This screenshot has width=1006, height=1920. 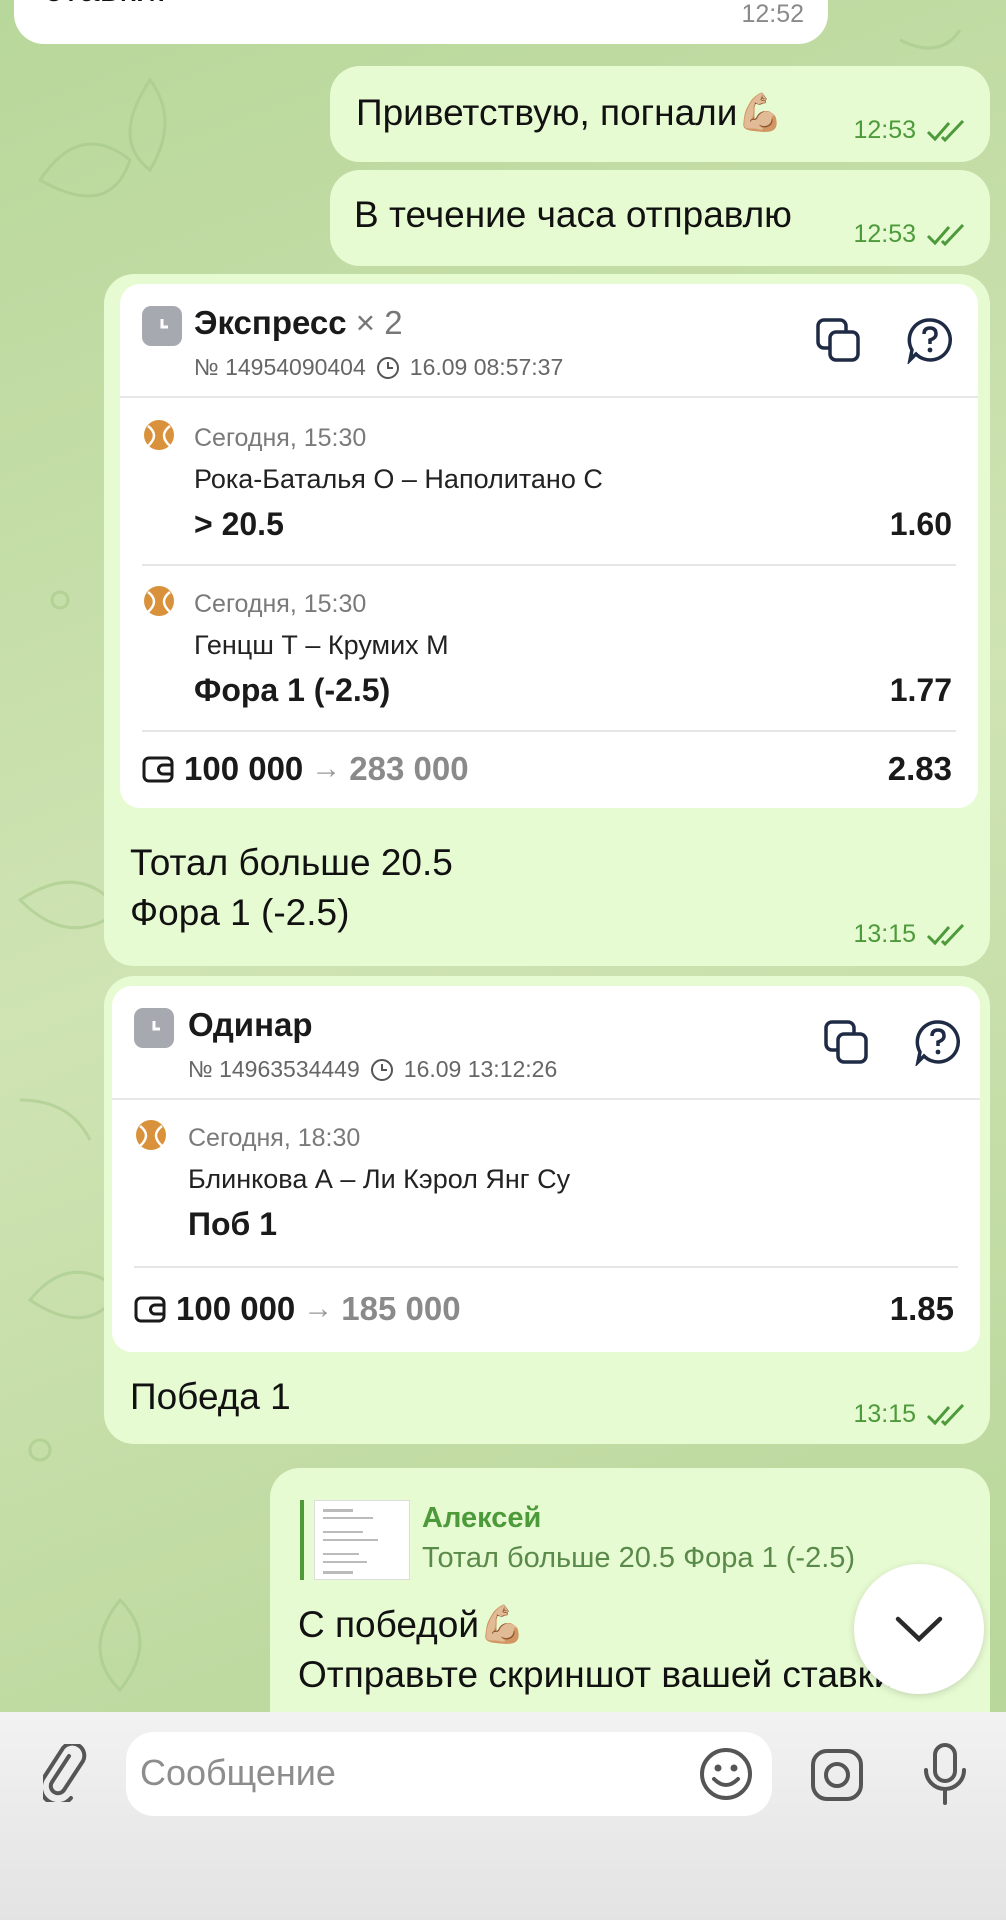 I want to click on reply-author: Алексей, so click(x=482, y=1518).